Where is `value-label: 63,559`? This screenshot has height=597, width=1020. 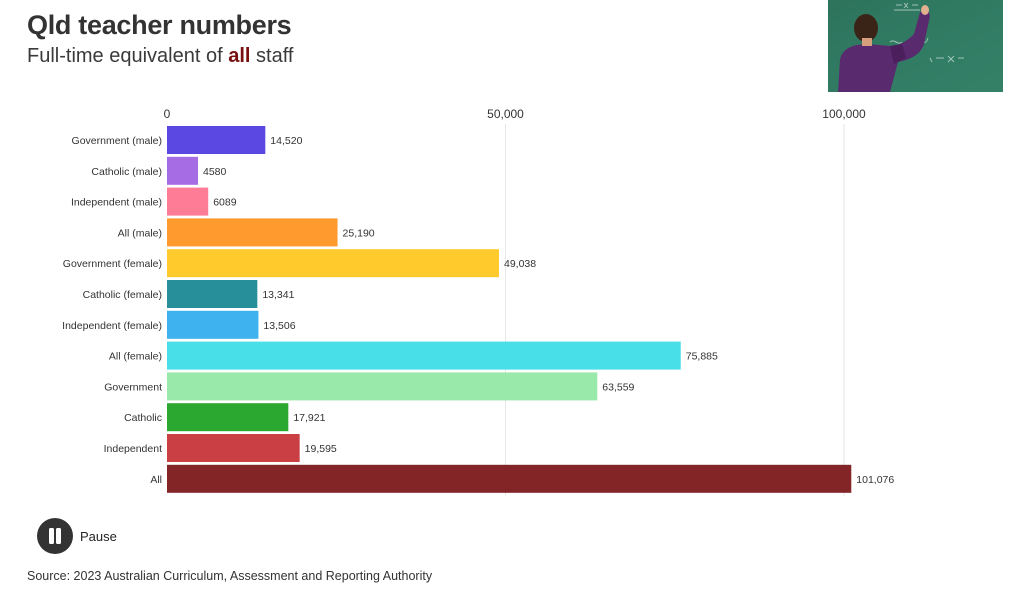 value-label: 63,559 is located at coordinates (618, 387).